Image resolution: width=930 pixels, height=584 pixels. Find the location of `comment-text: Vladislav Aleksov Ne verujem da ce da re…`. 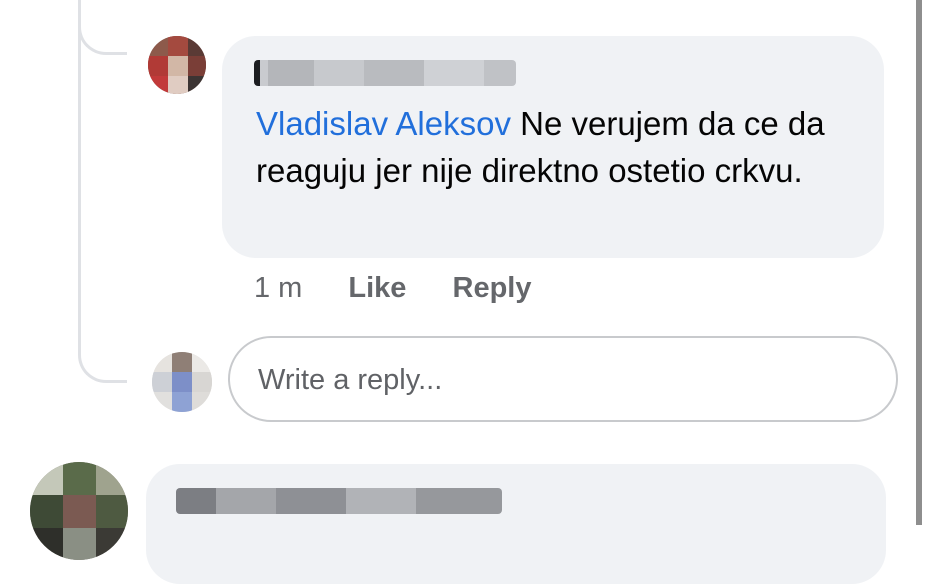

comment-text: Vladislav Aleksov Ne verujem da ce da re… is located at coordinates (561, 147).